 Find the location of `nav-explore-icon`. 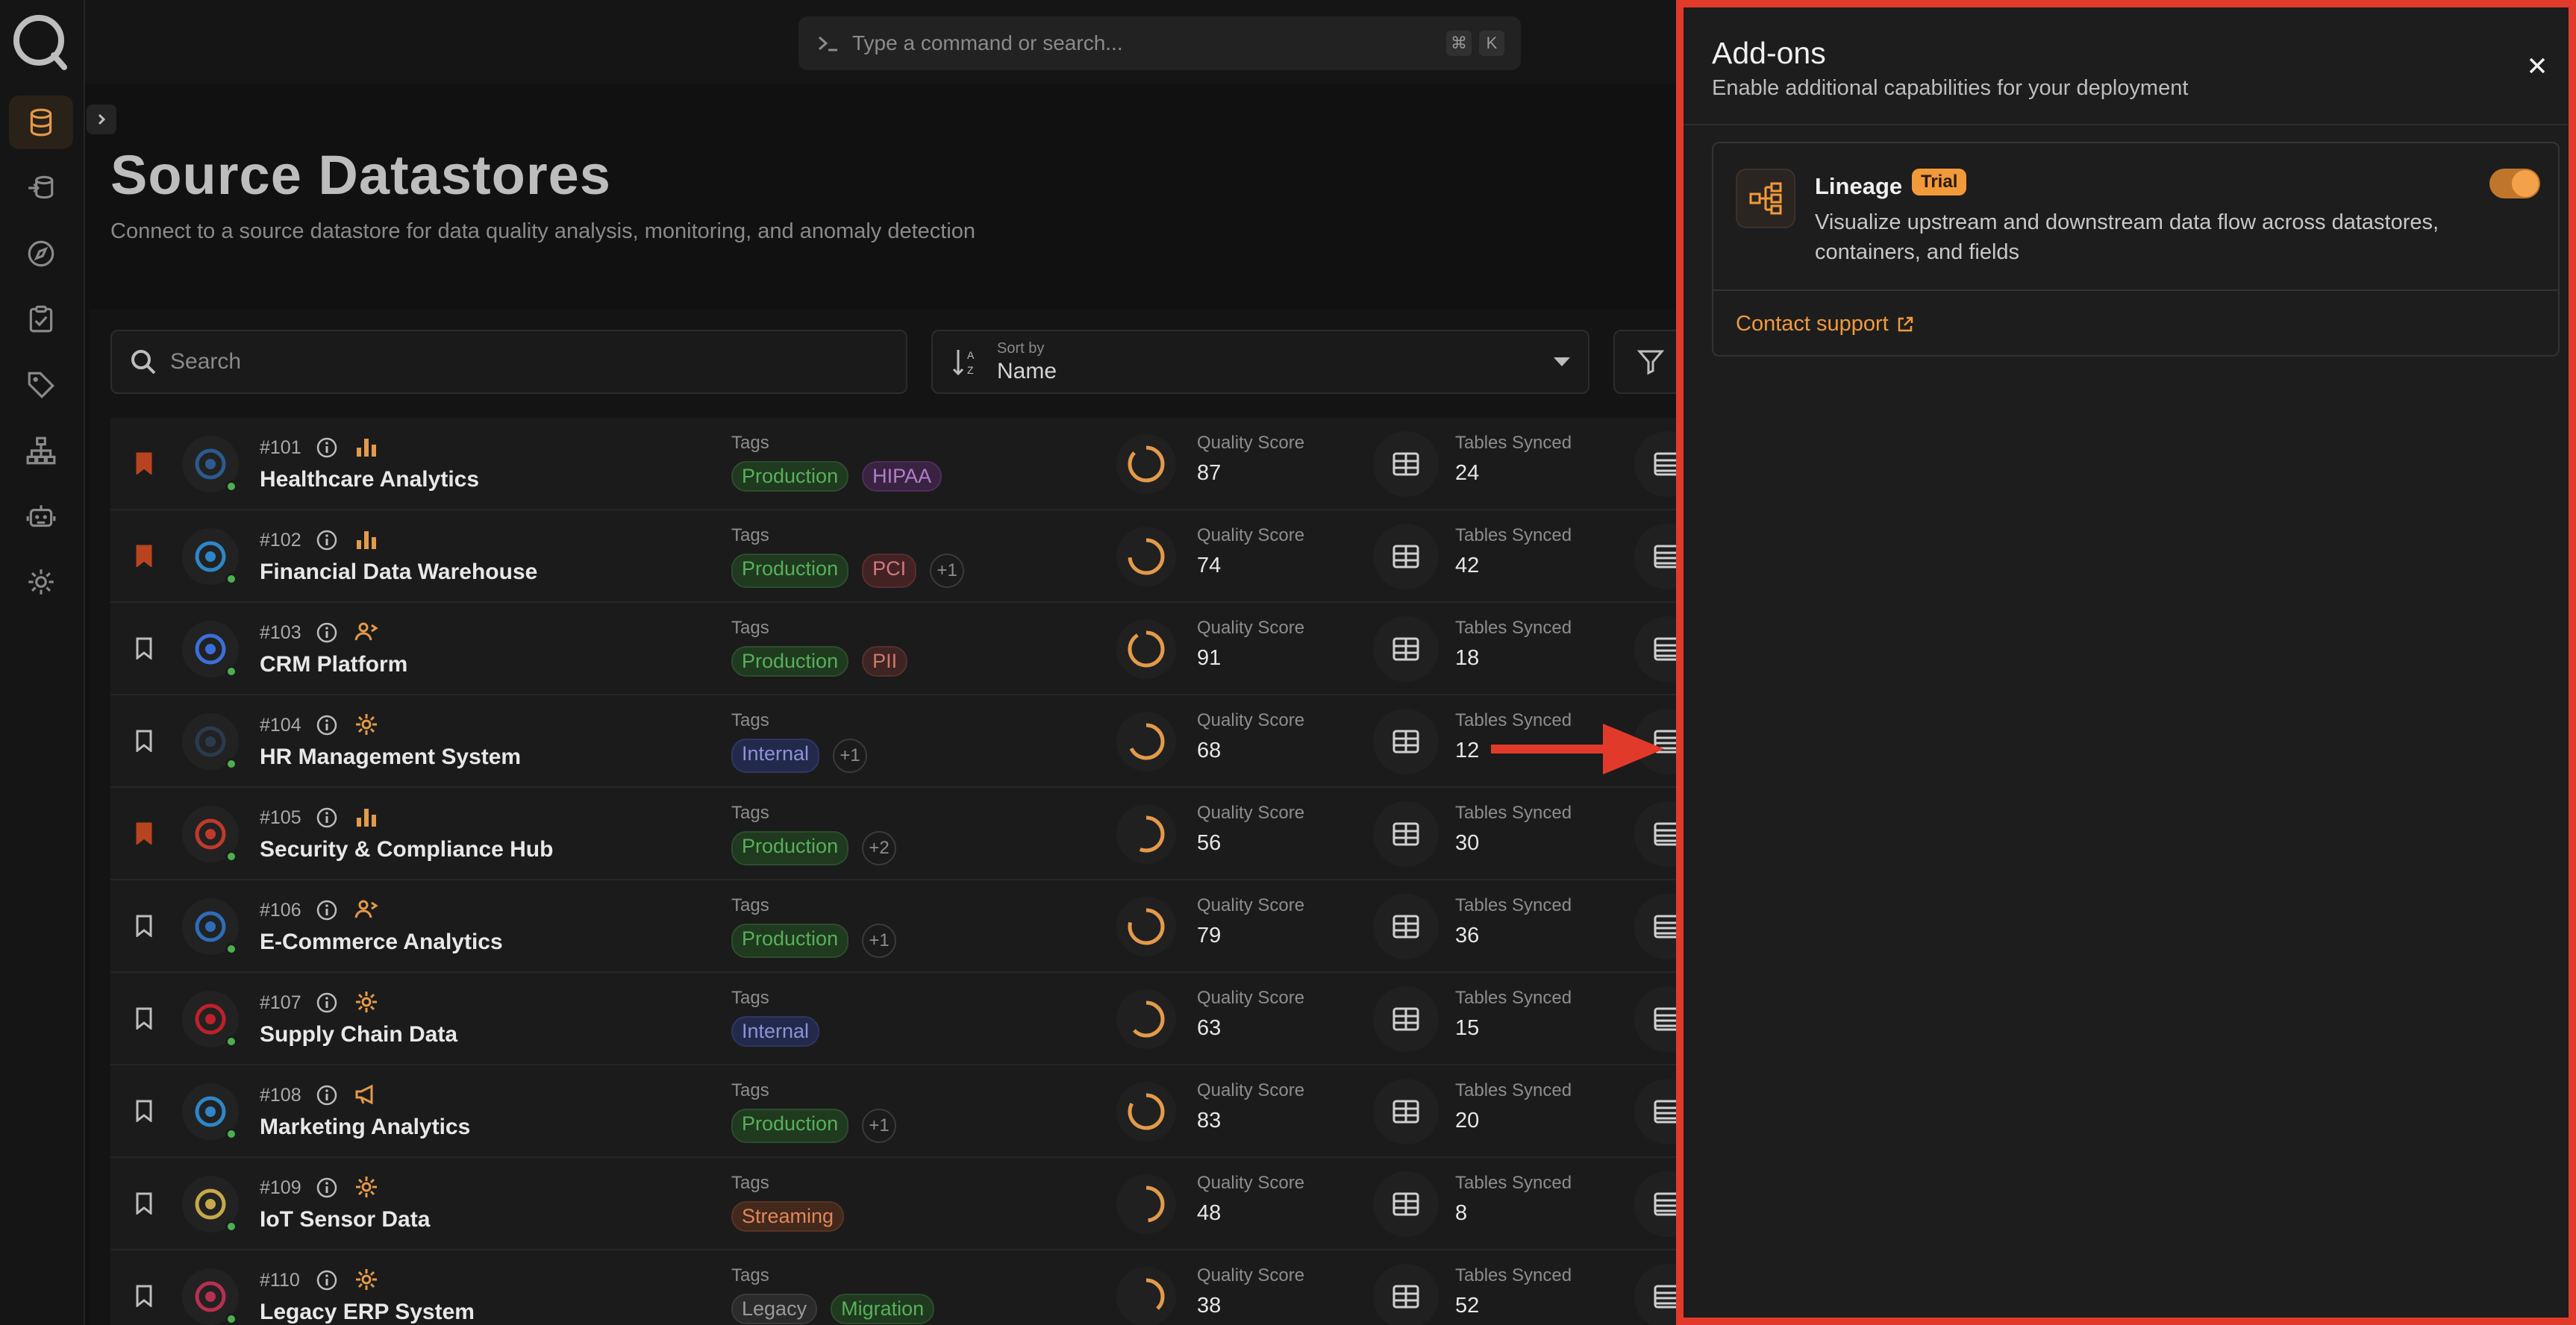

nav-explore-icon is located at coordinates (41, 254).